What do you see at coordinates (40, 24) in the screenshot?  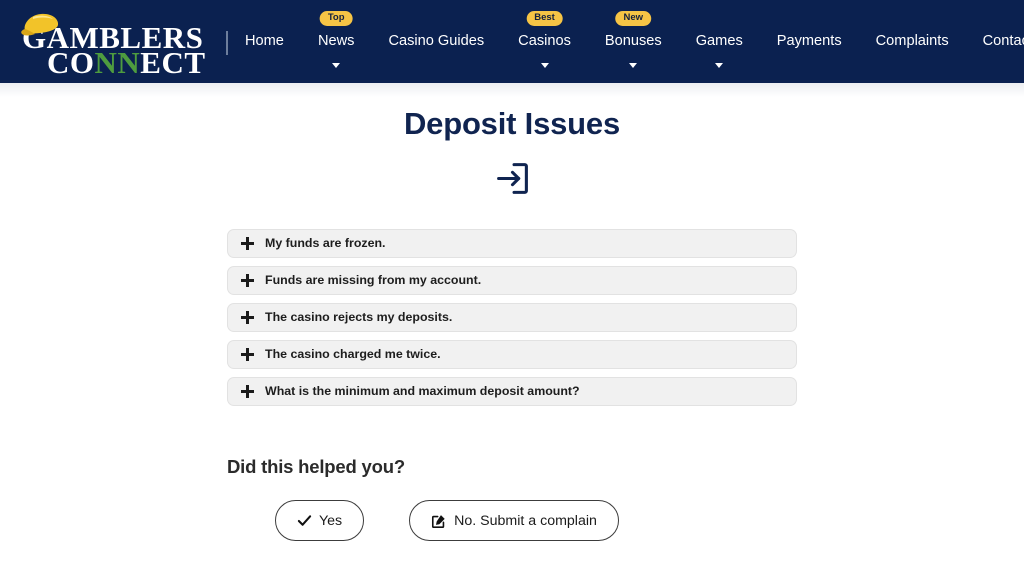 I see `cap-icon` at bounding box center [40, 24].